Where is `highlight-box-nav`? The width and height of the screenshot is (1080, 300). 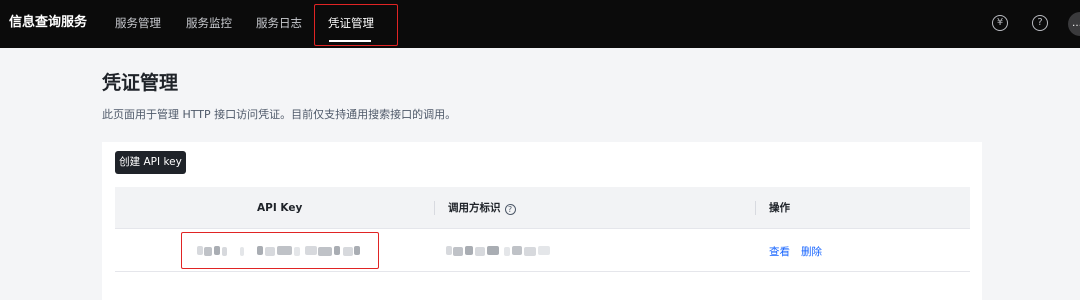
highlight-box-nav is located at coordinates (356, 25).